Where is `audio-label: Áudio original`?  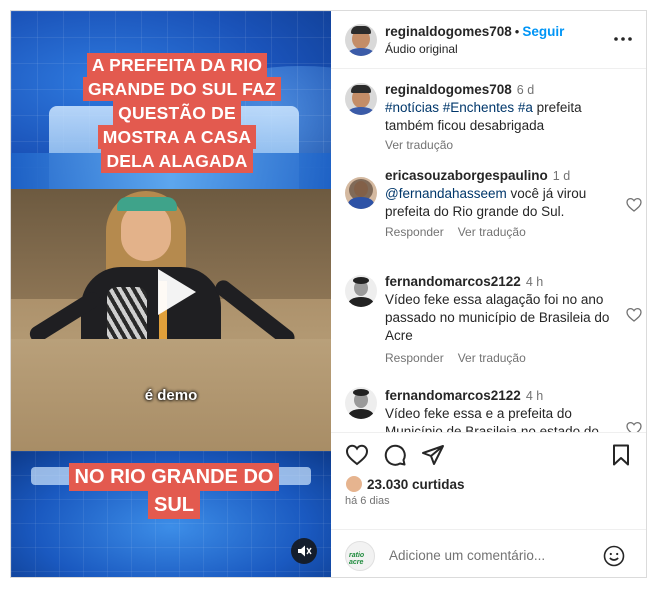 audio-label: Áudio original is located at coordinates (421, 49).